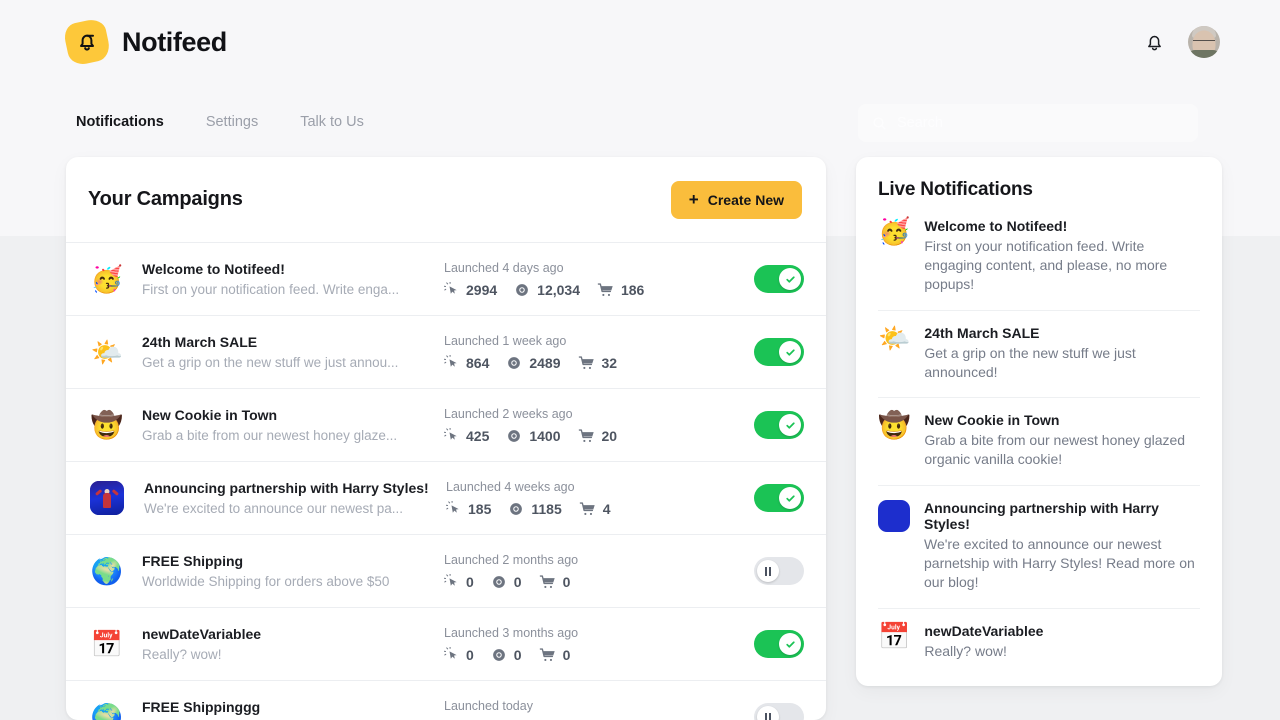 The width and height of the screenshot is (1280, 720). I want to click on campaign-stats: Launched today 0 0 0, so click(589, 709).